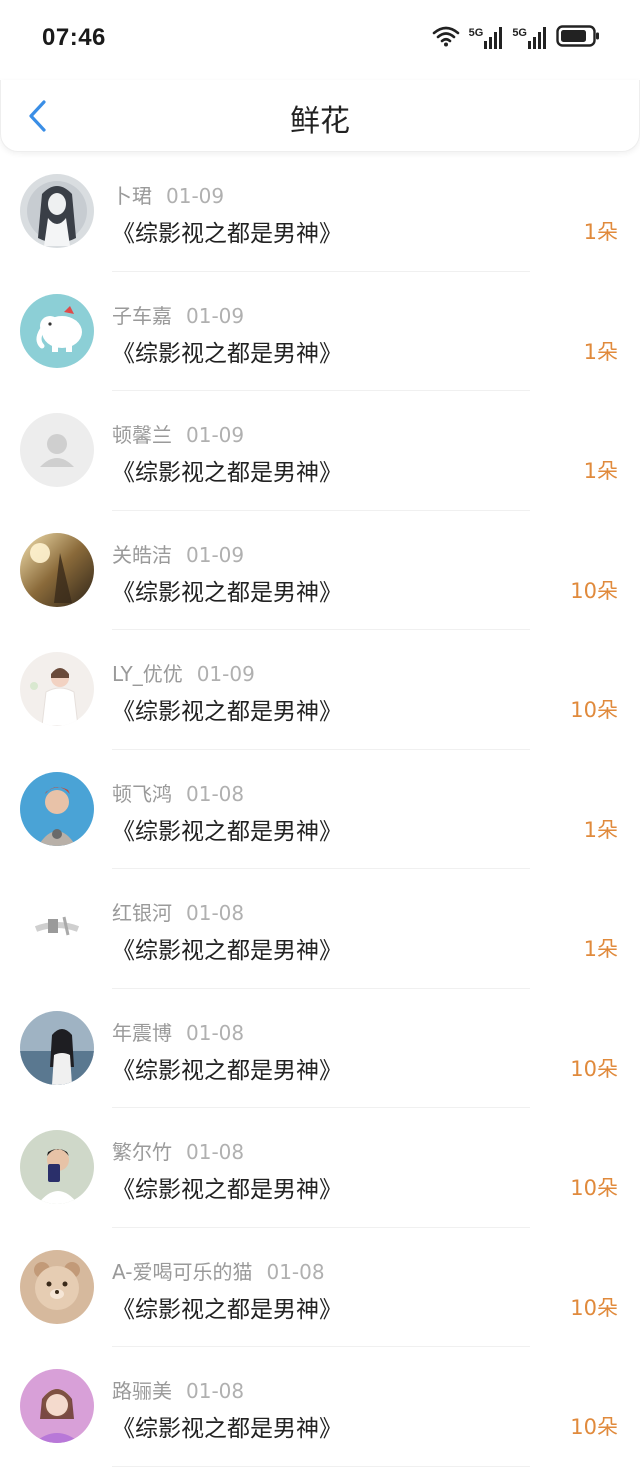 The height and width of the screenshot is (1467, 640). I want to click on user-name: 顿飞鸿, so click(142, 794).